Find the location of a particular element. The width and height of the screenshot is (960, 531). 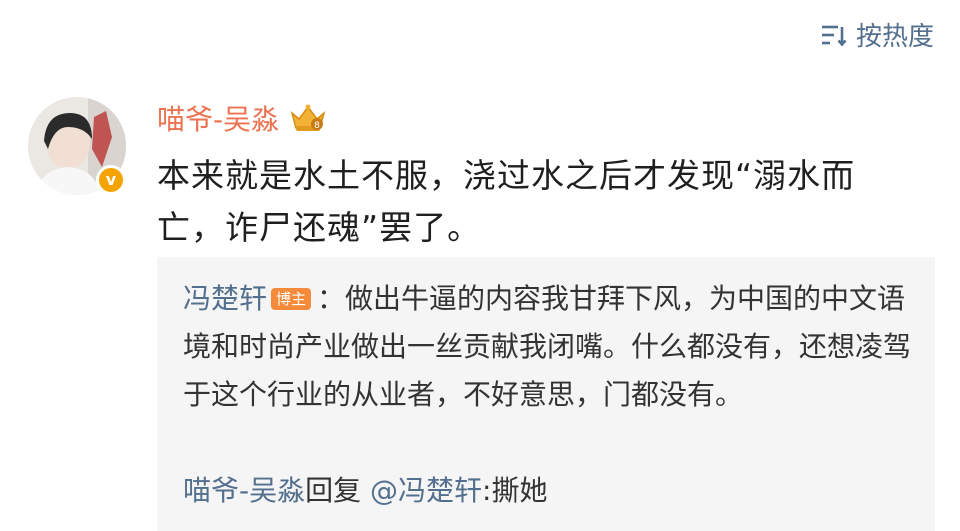

sort-by-hot-button: 按热度 is located at coordinates (877, 34).